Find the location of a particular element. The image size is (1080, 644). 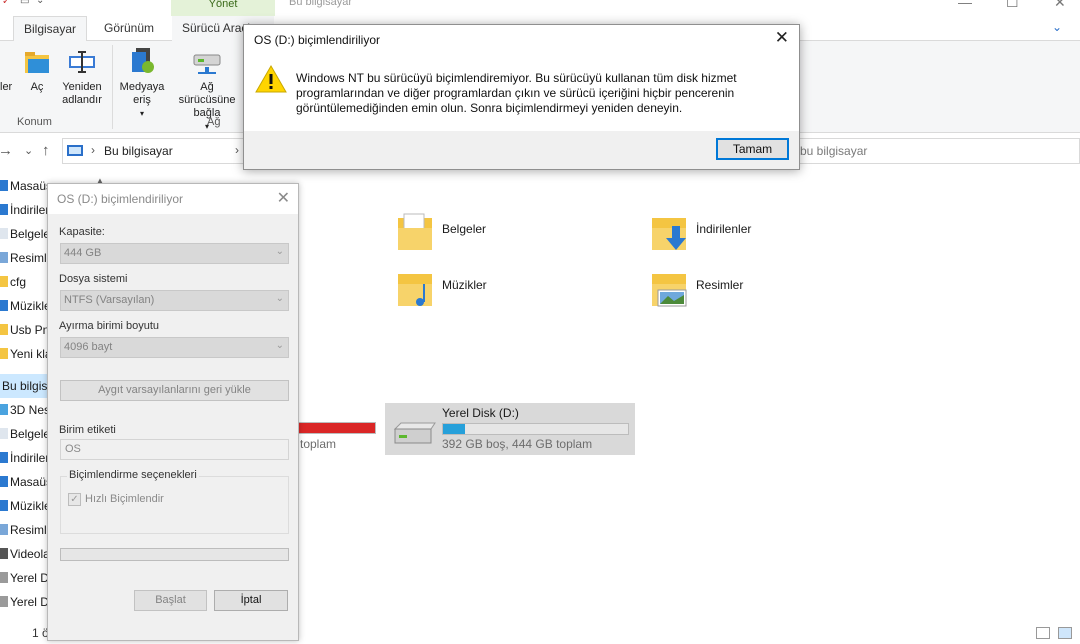

nav-item-belgeler-2: Belgeler is located at coordinates (24, 434).